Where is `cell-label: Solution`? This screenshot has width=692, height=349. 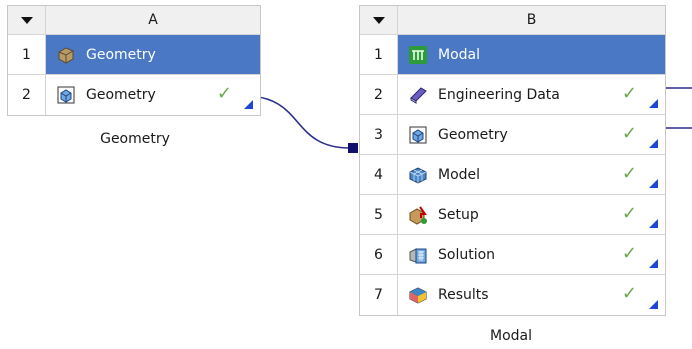
cell-label: Solution is located at coordinates (467, 254).